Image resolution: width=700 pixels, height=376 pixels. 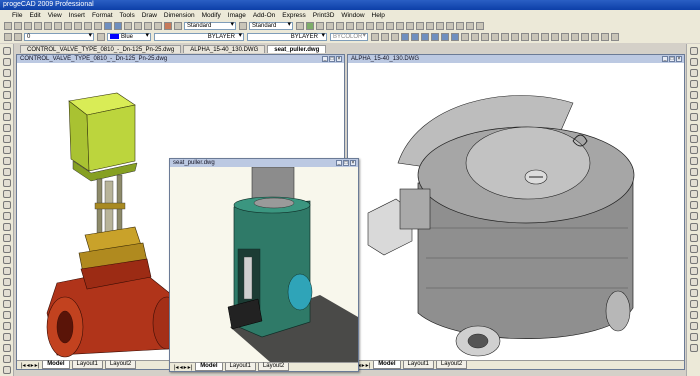 I want to click on distance-icon, so click(x=7, y=359).